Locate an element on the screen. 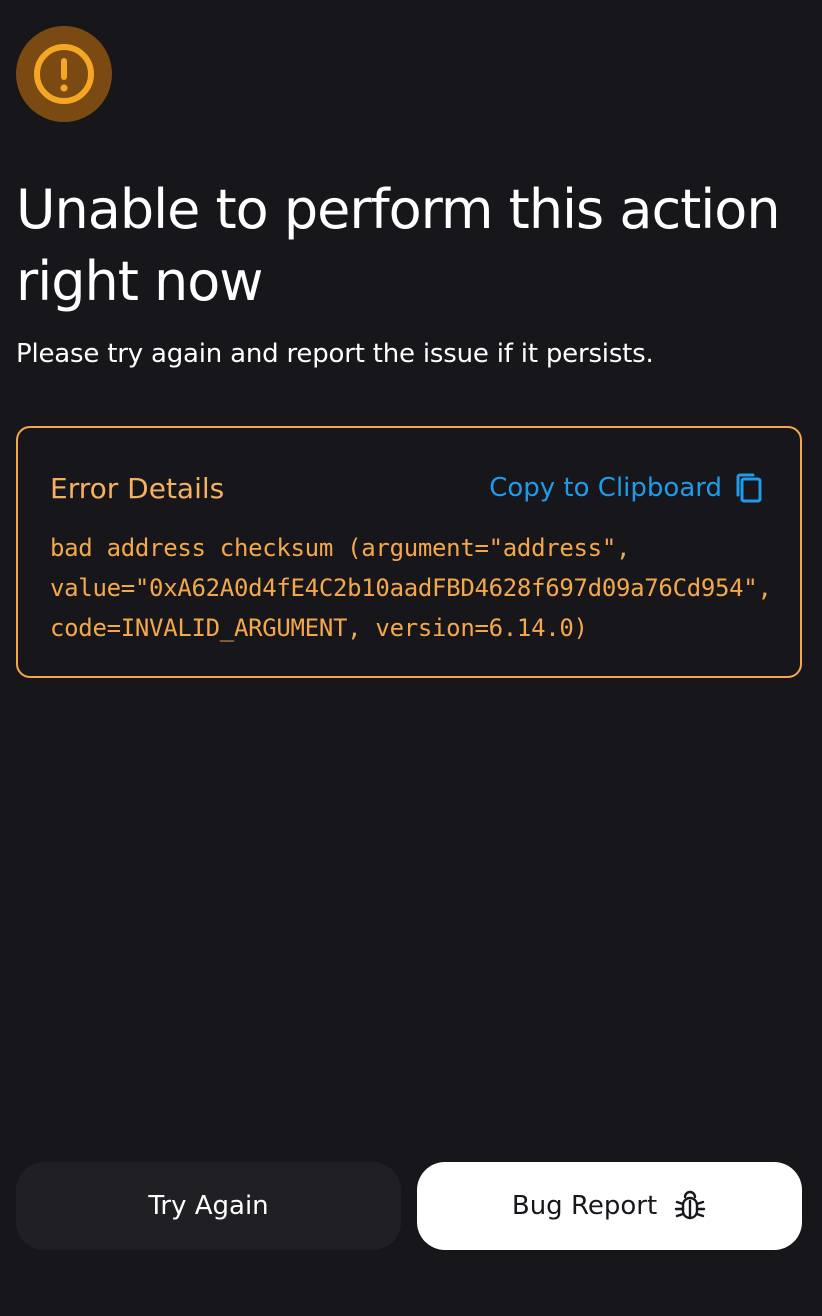 The height and width of the screenshot is (1316, 822). copy-icon is located at coordinates (749, 488).